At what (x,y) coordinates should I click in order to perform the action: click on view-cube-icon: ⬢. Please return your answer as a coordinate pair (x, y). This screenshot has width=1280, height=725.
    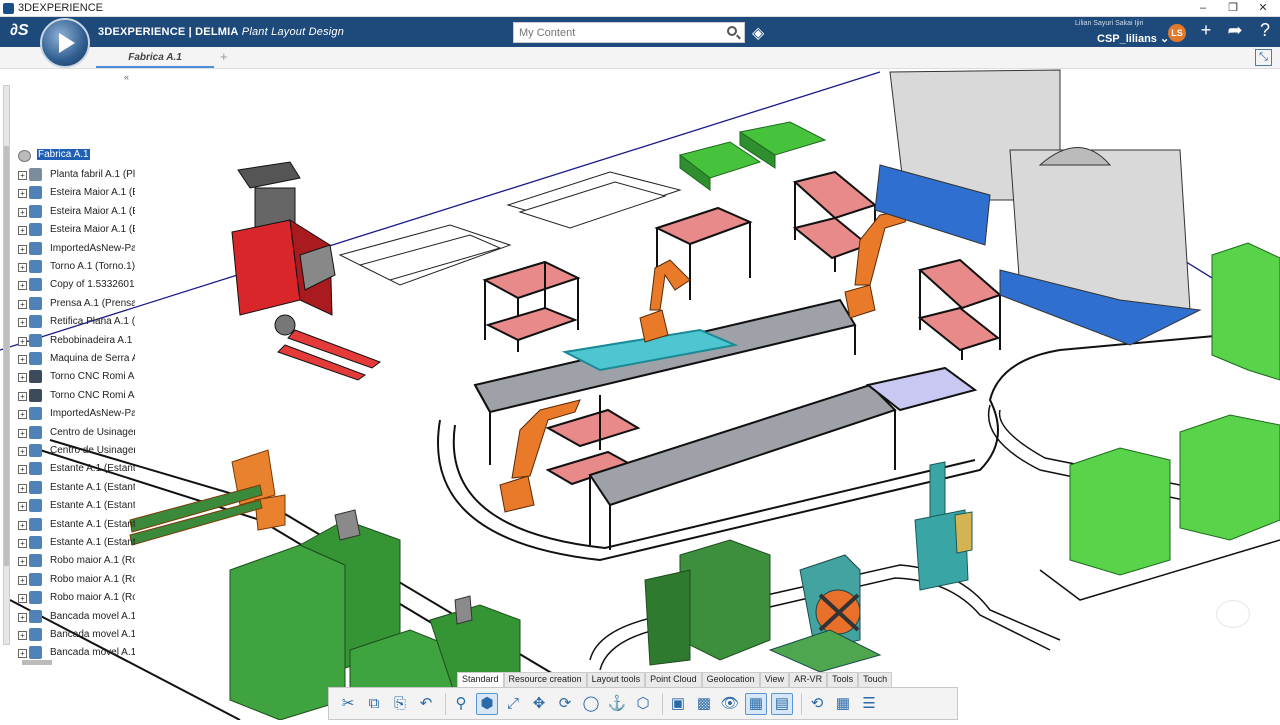
    Looking at the image, I should click on (487, 703).